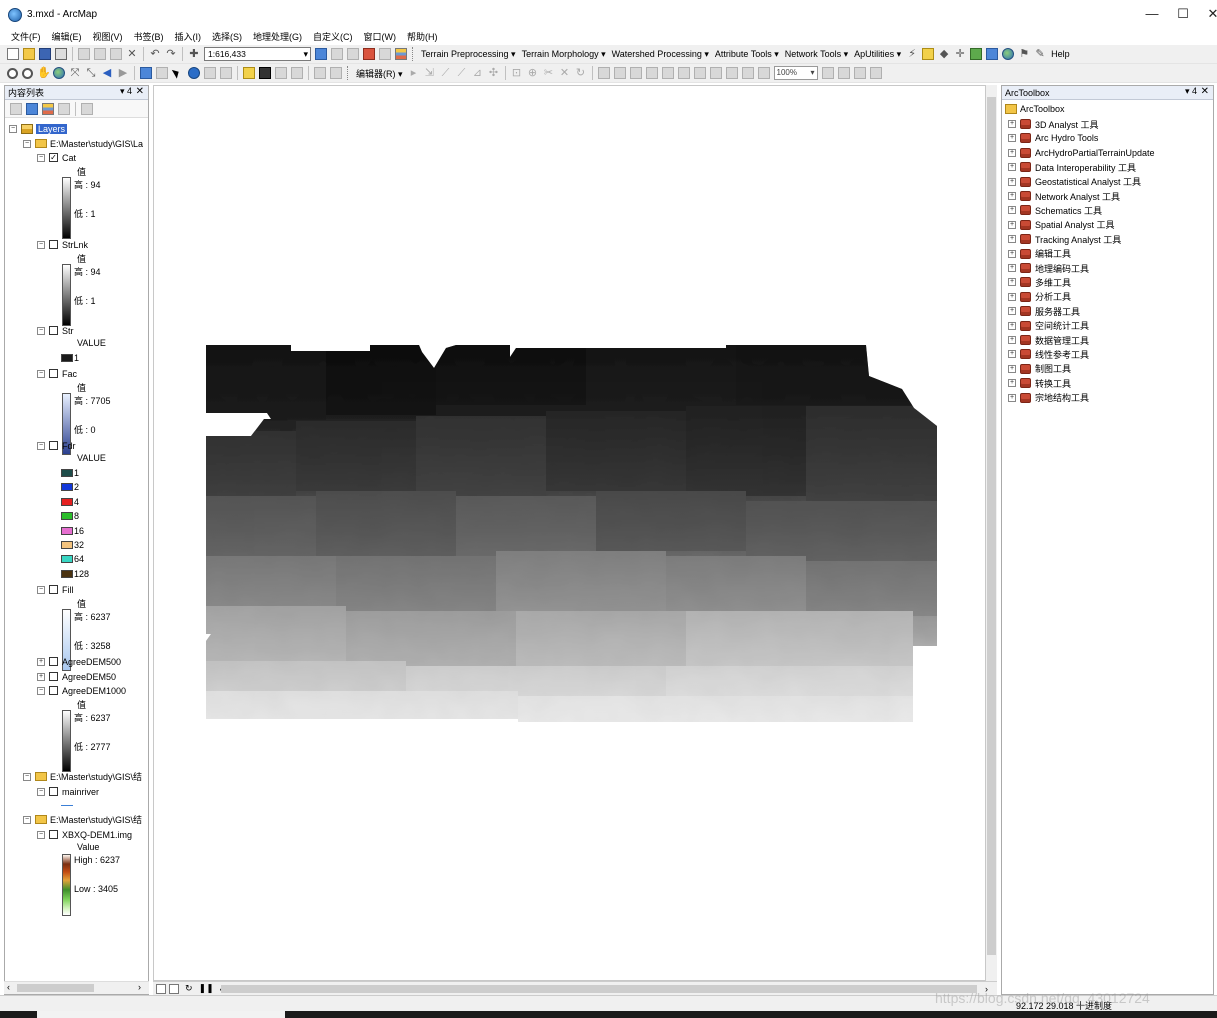  What do you see at coordinates (13, 54) in the screenshot?
I see `new-document-icon` at bounding box center [13, 54].